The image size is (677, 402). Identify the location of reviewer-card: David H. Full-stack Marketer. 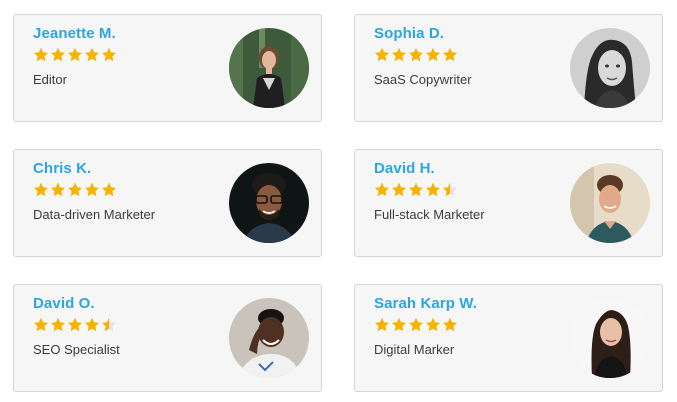
(508, 203).